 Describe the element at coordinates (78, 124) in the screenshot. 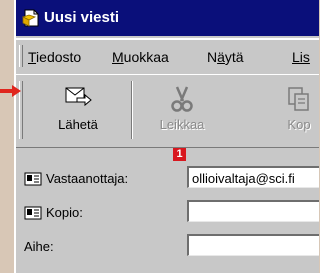

I see `send-label: Lähetä` at that location.